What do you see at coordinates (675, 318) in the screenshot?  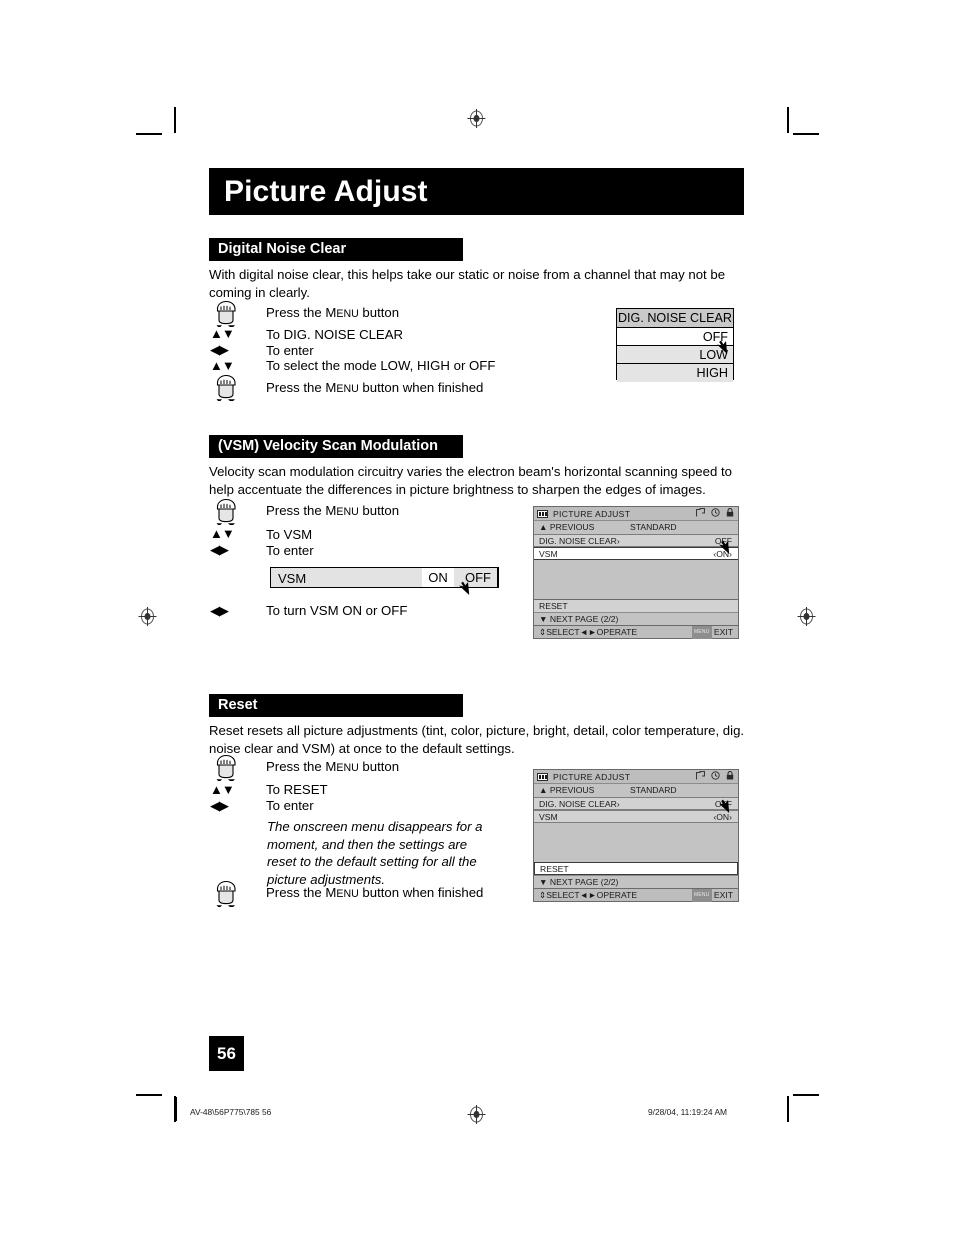 I see `dig-noise-clear-popup-header: DIG. NOISE CLEAR` at bounding box center [675, 318].